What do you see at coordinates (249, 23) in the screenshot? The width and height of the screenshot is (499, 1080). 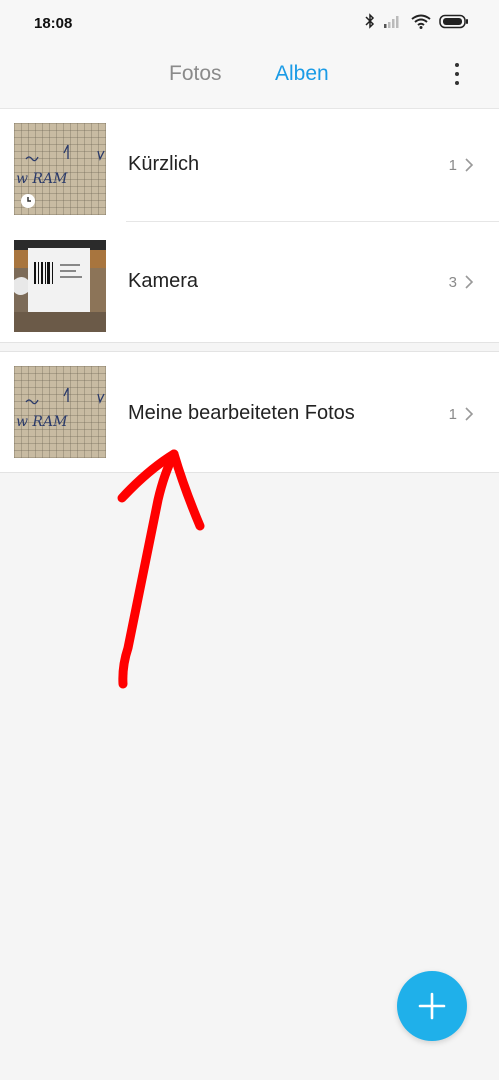 I see `status-bar: 18:08` at bounding box center [249, 23].